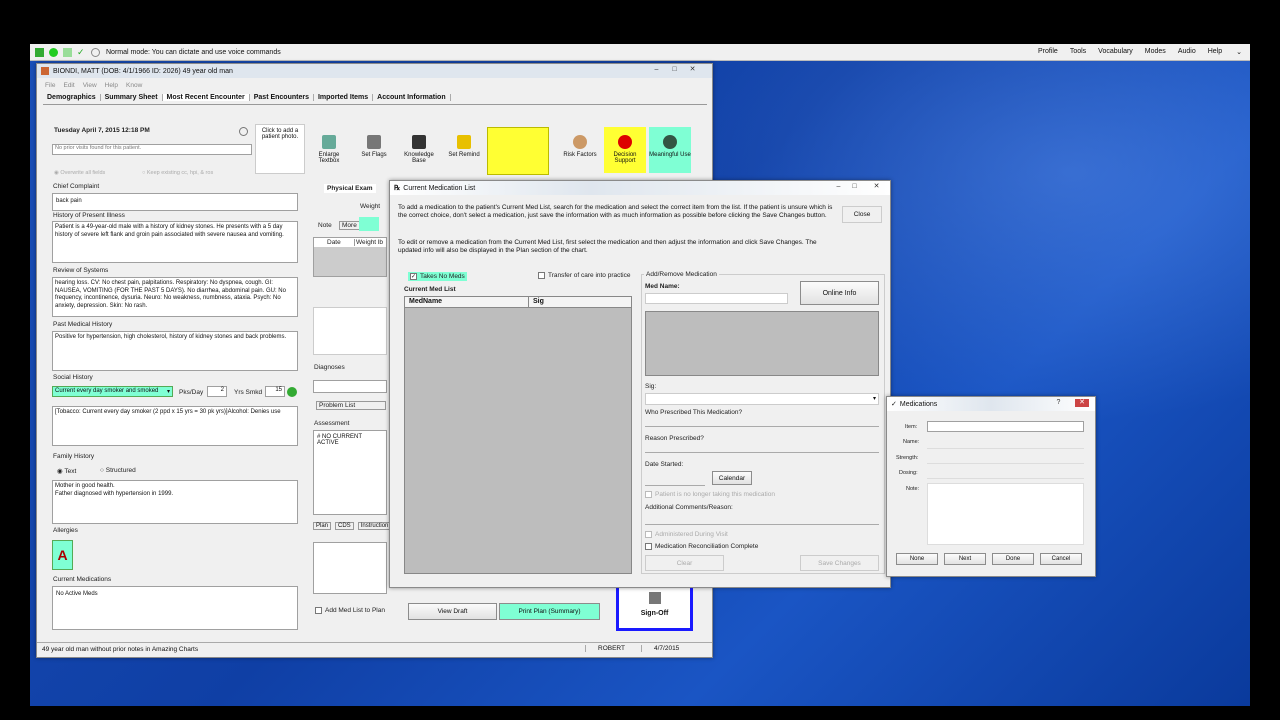 The height and width of the screenshot is (720, 1280). I want to click on menu-know: Know, so click(134, 85).